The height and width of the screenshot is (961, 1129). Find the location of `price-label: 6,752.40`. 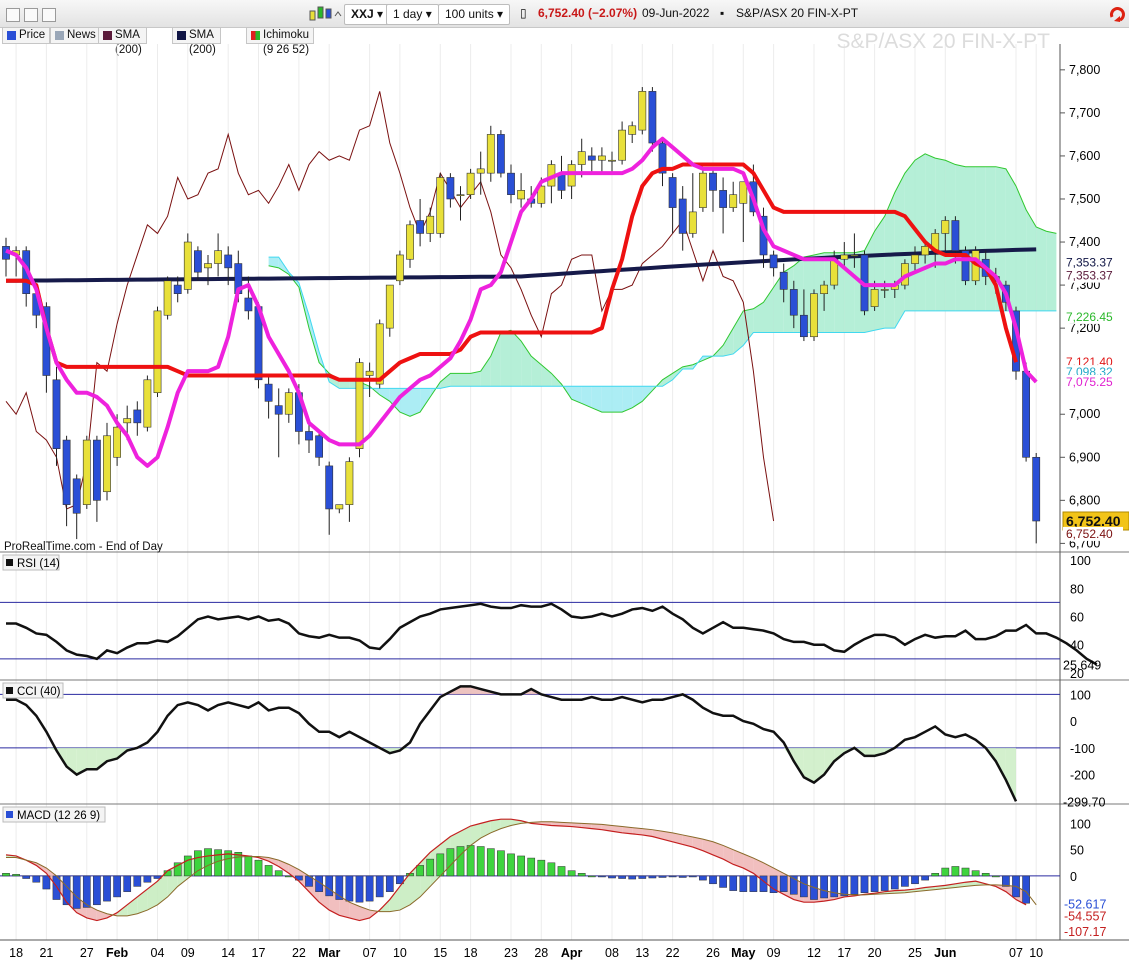

price-label: 6,752.40 is located at coordinates (1089, 534).